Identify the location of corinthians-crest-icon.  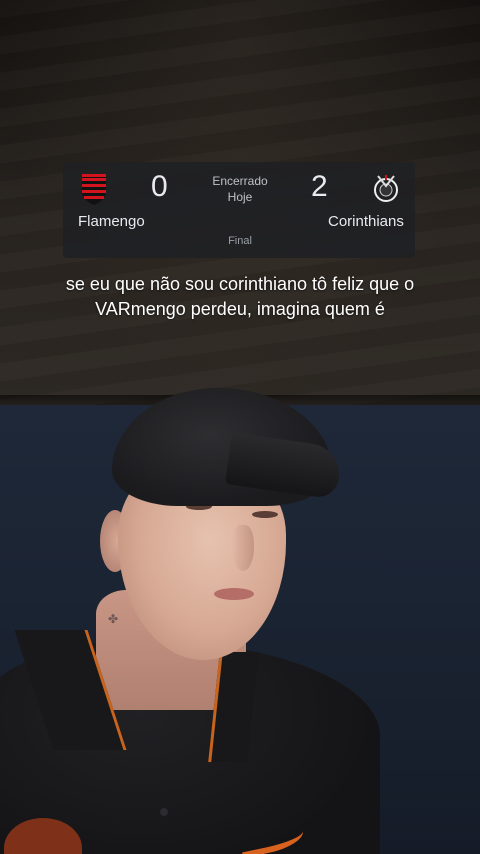
(386, 188).